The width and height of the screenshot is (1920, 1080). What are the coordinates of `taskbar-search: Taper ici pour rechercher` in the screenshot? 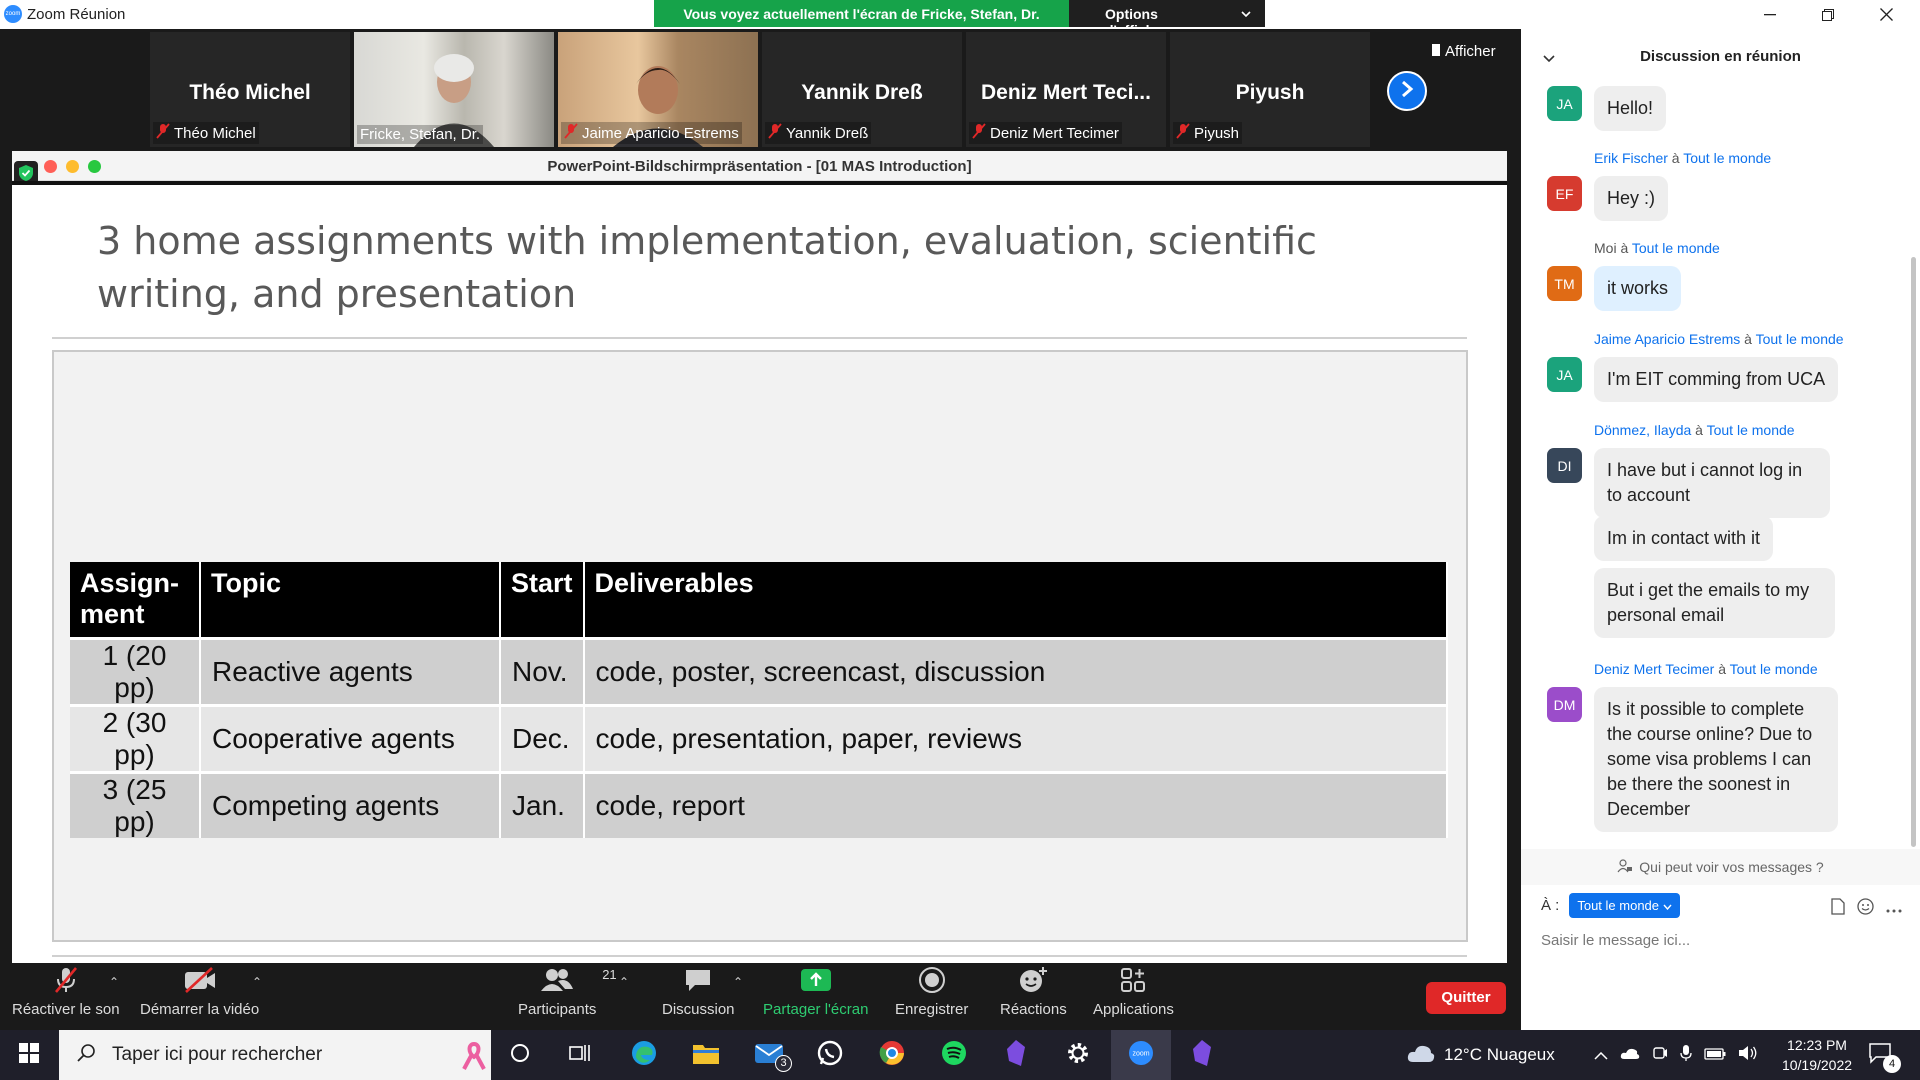 It's located at (275, 1055).